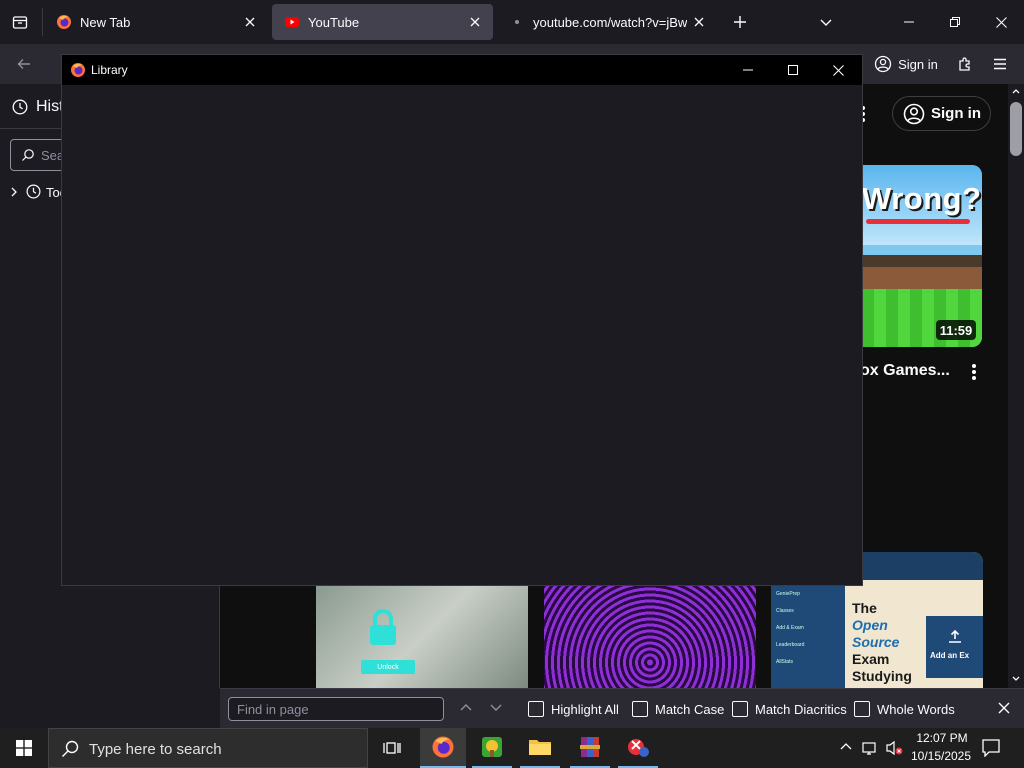 This screenshot has width=1024, height=768. What do you see at coordinates (208, 748) in the screenshot?
I see `taskbar-search-box: Type here to search` at bounding box center [208, 748].